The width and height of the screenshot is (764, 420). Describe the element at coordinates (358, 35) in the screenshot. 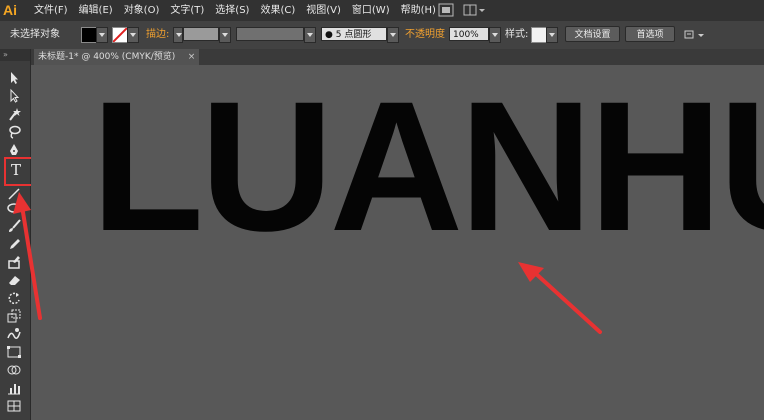

I see `brush-name: 点圆形` at that location.